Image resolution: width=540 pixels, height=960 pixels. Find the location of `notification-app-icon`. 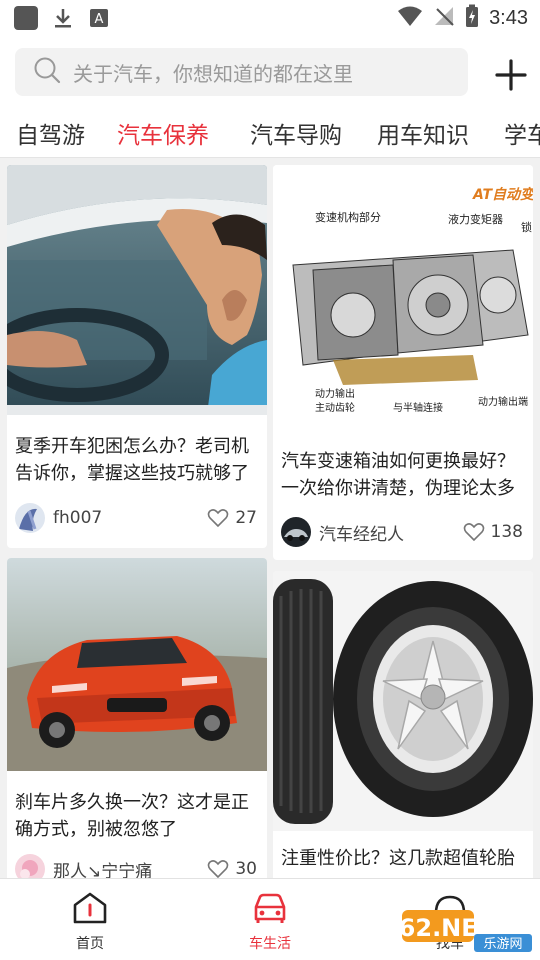

notification-app-icon is located at coordinates (26, 18).